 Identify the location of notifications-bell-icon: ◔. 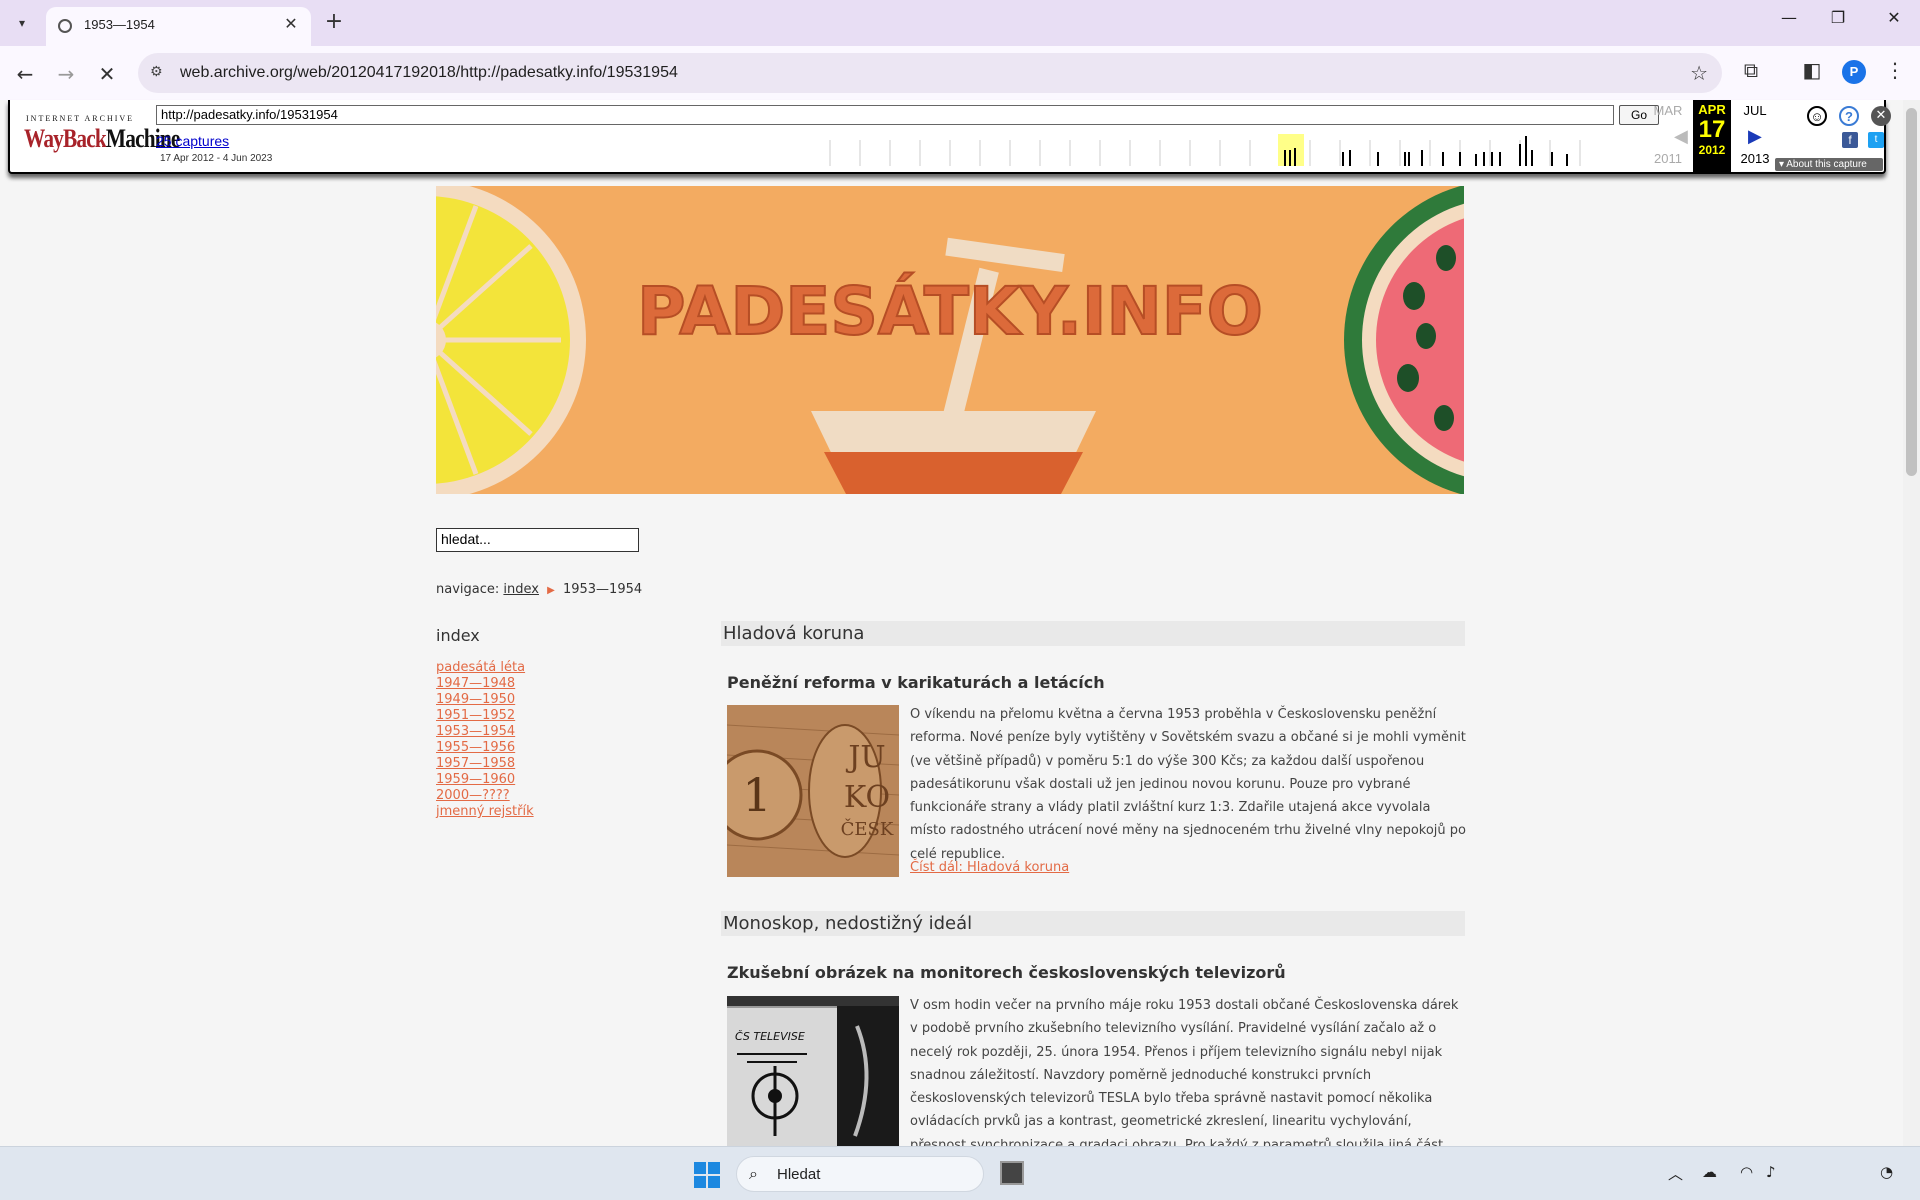
(1886, 1172).